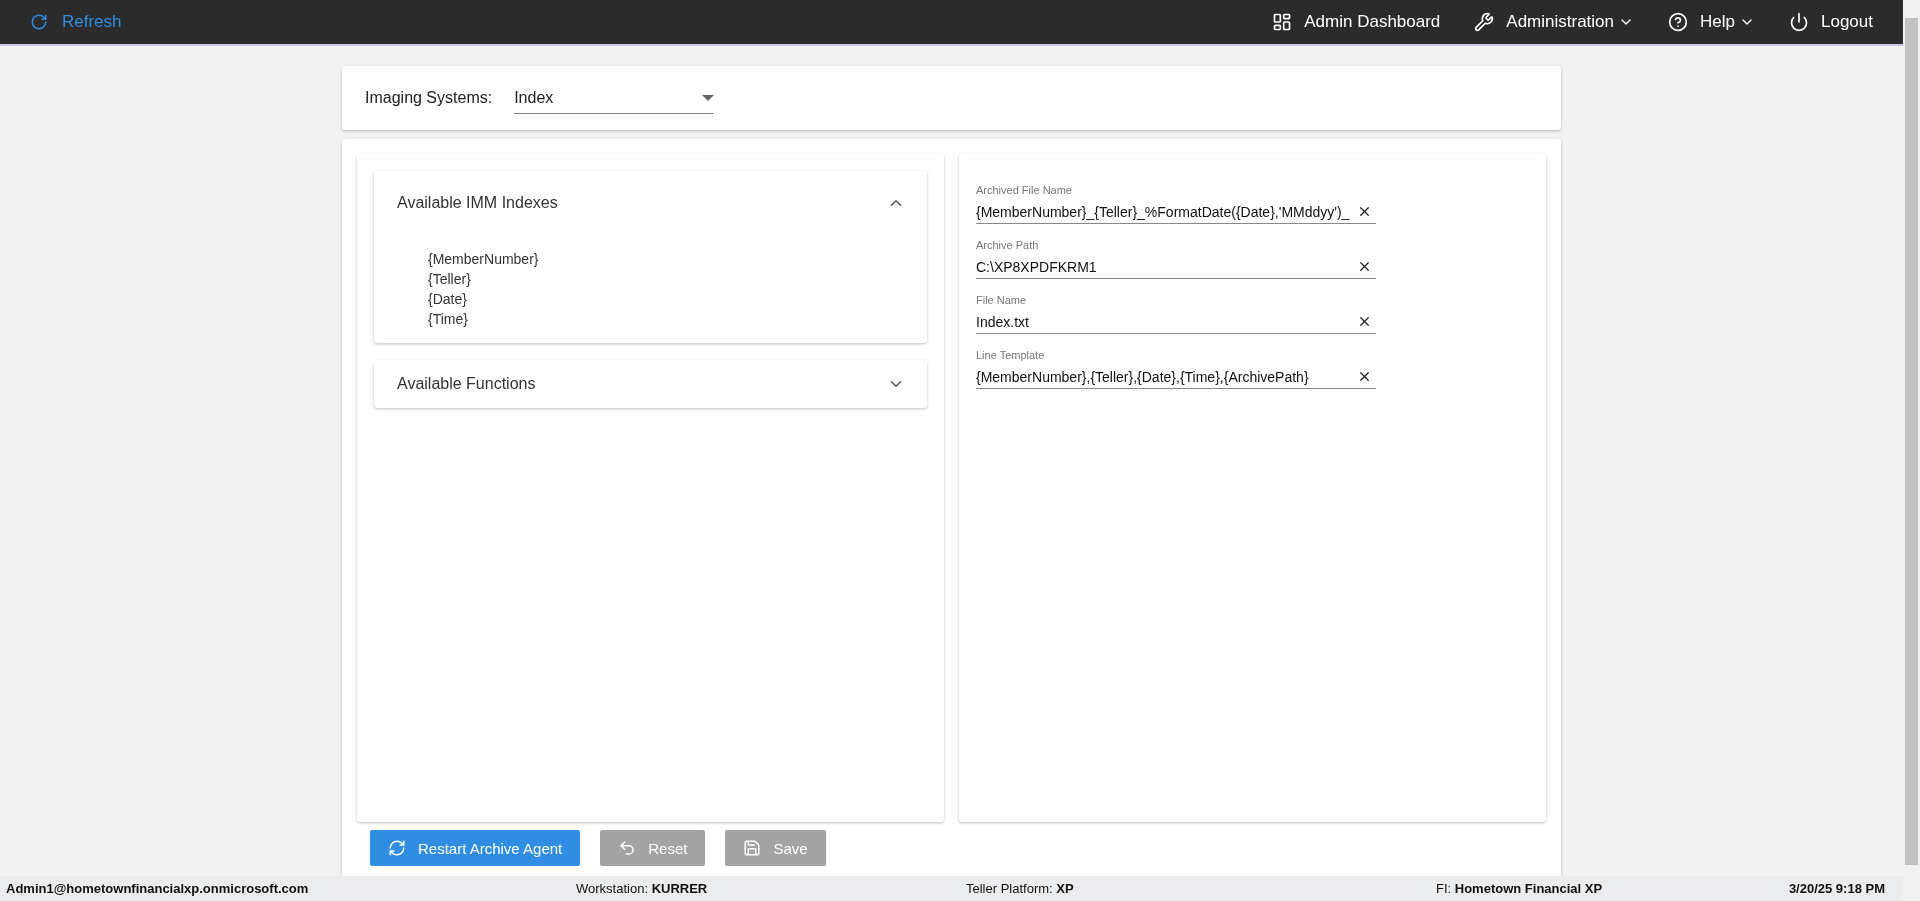 The image size is (1920, 901). I want to click on refresh-icon, so click(39, 22).